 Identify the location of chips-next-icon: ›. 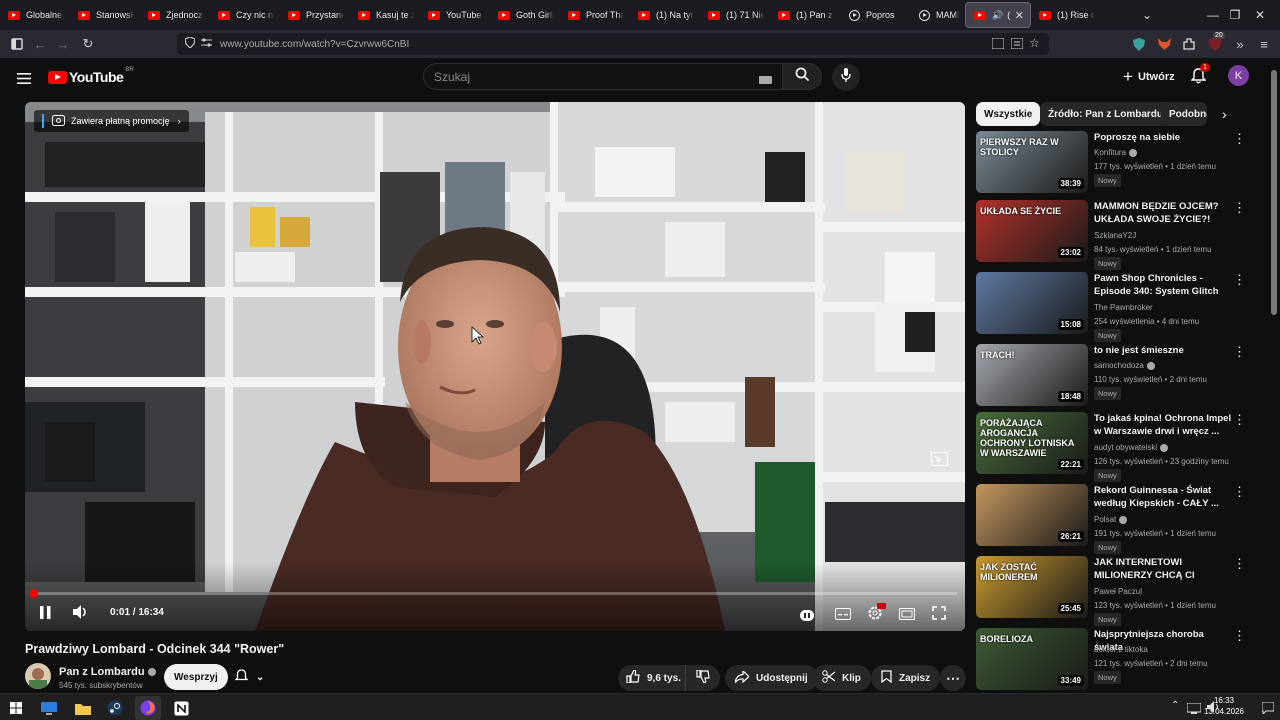
(1224, 114).